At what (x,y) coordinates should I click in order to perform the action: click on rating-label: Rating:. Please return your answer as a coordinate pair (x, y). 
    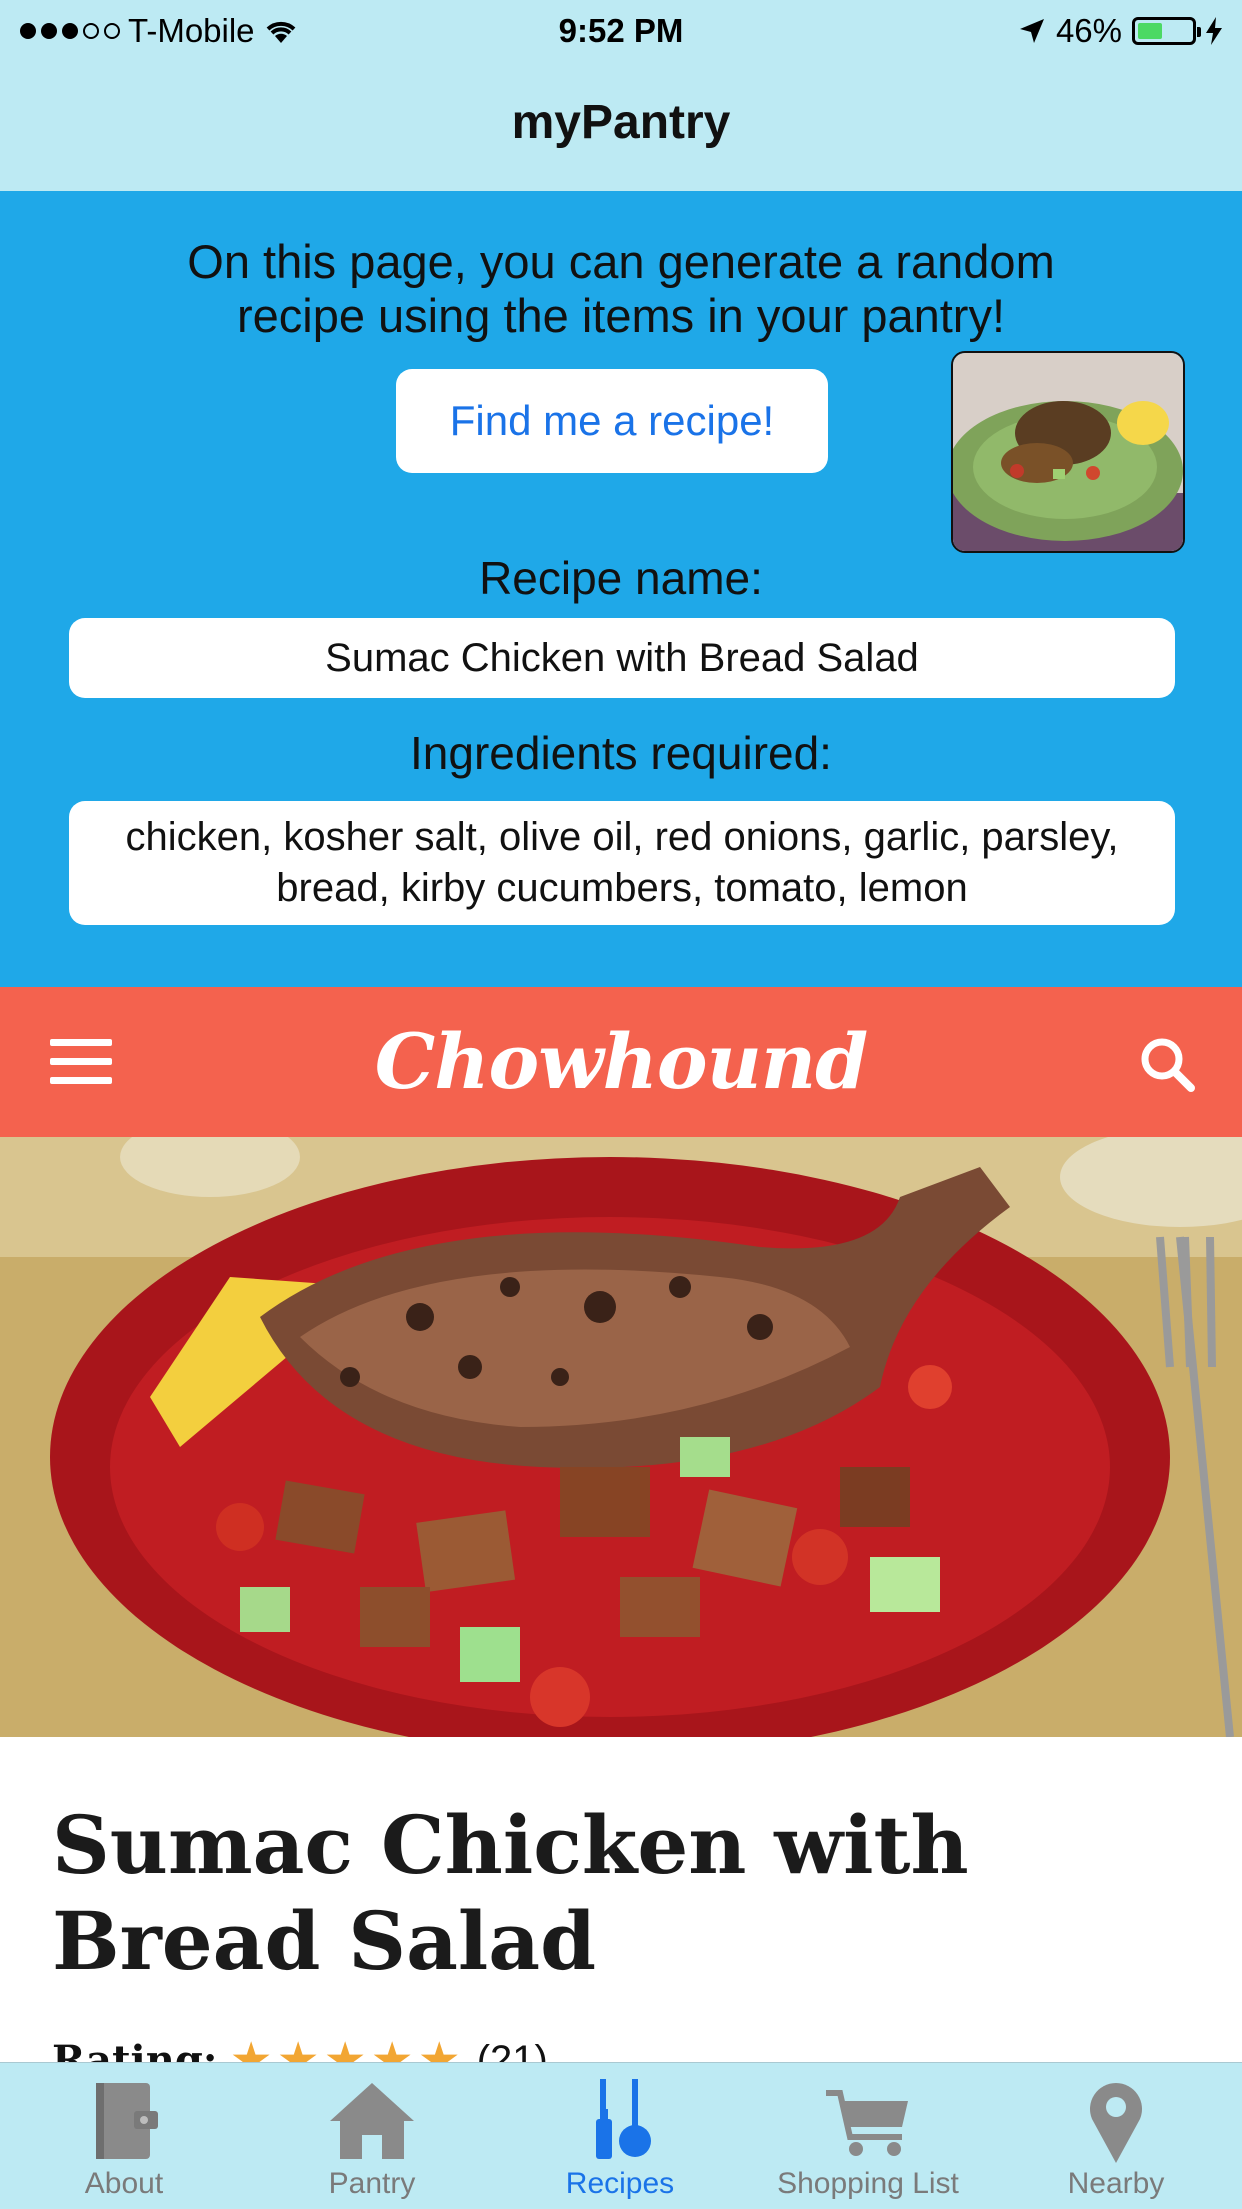
    Looking at the image, I should click on (135, 2049).